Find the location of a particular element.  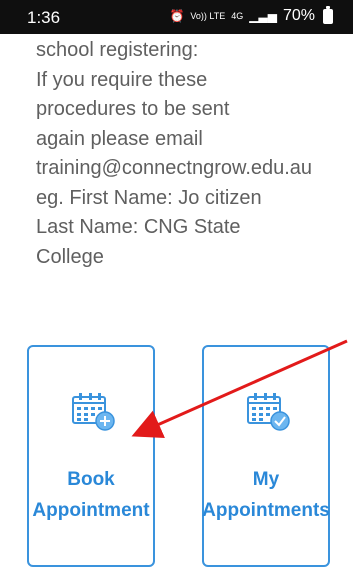

appointments-label: Appointments is located at coordinates (266, 510).